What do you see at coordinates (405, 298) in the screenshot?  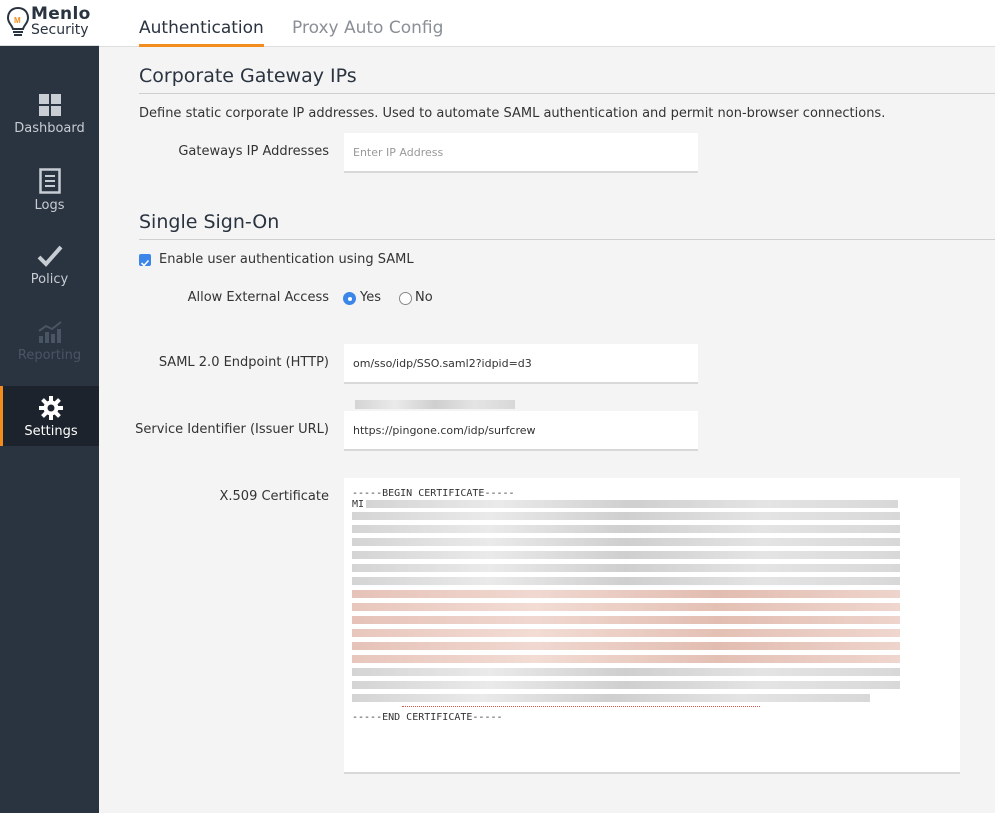 I see `external-access-no-radio` at bounding box center [405, 298].